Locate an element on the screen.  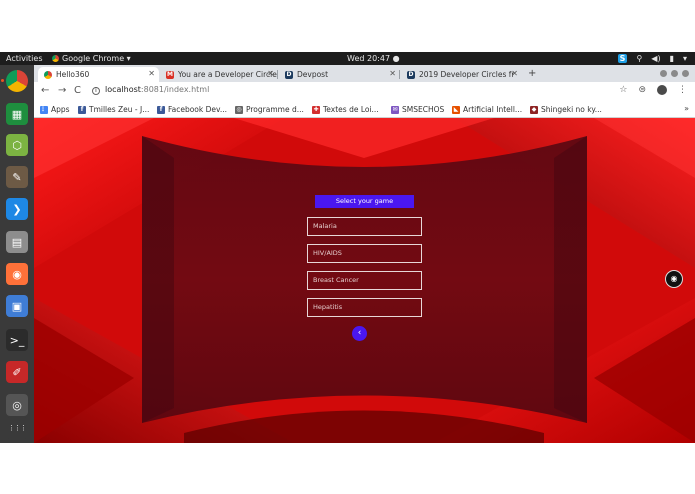
tab-label: You are a Developer Circle is located at coordinates (227, 74).